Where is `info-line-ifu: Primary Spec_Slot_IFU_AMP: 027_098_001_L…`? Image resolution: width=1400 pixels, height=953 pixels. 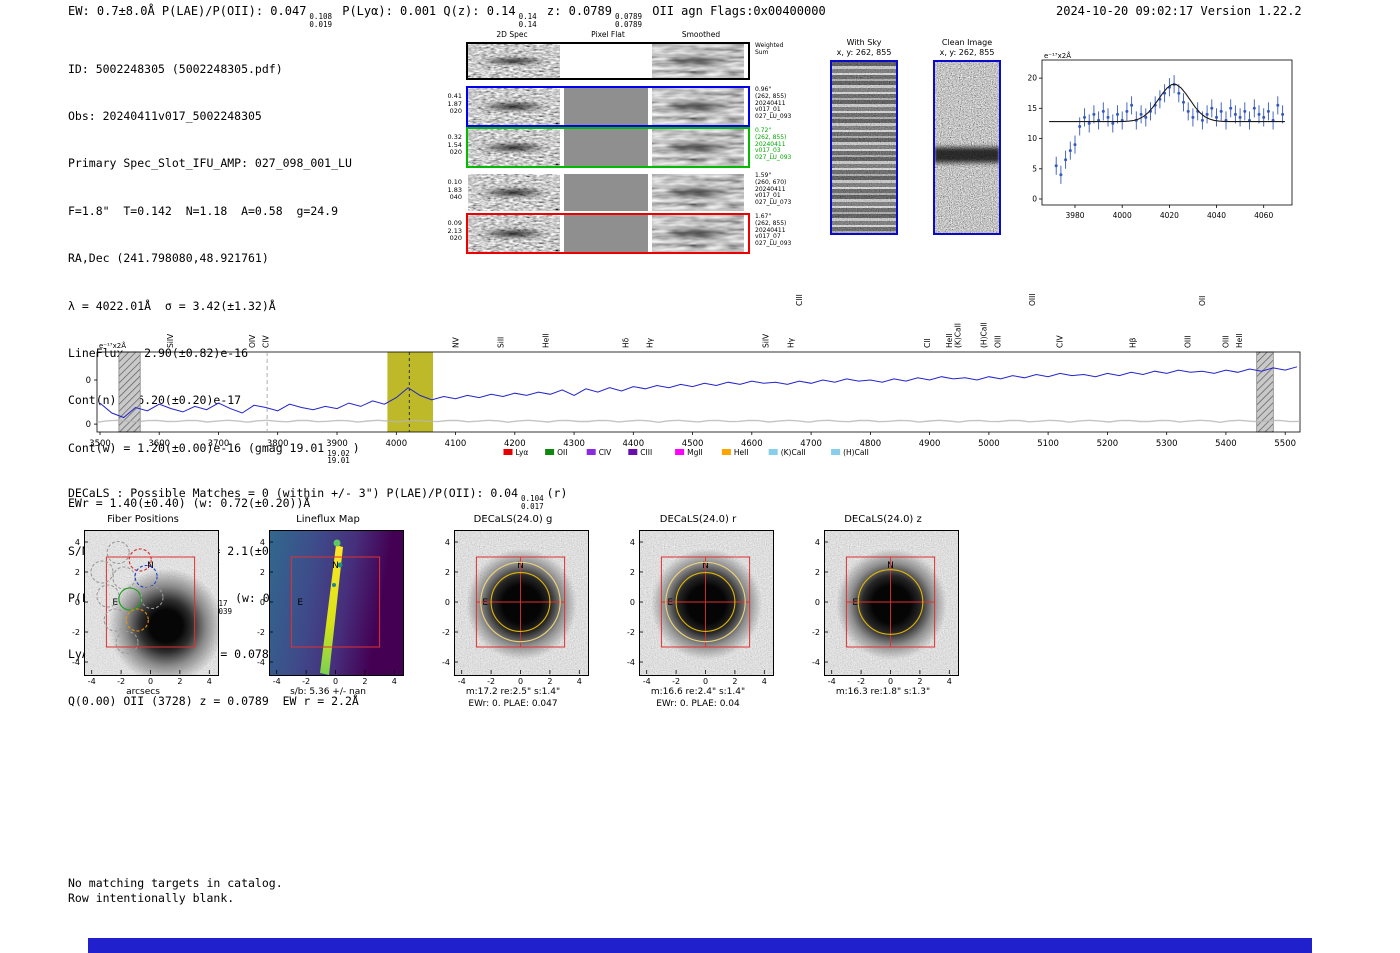
info-line-ifu: Primary Spec_Slot_IFU_AMP: 027_098_001_L… is located at coordinates (210, 163).